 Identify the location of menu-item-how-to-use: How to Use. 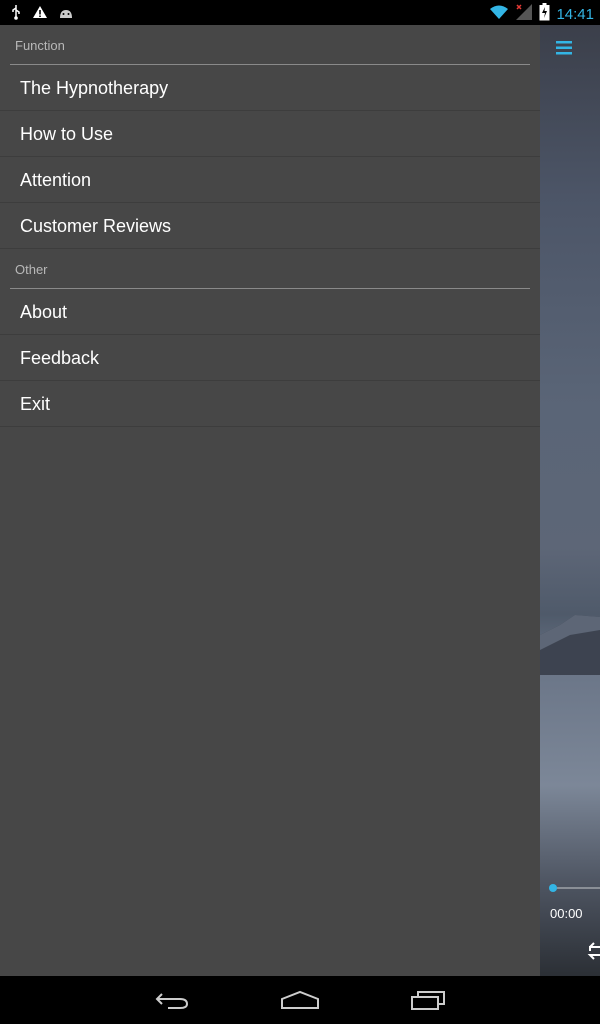
(270, 134).